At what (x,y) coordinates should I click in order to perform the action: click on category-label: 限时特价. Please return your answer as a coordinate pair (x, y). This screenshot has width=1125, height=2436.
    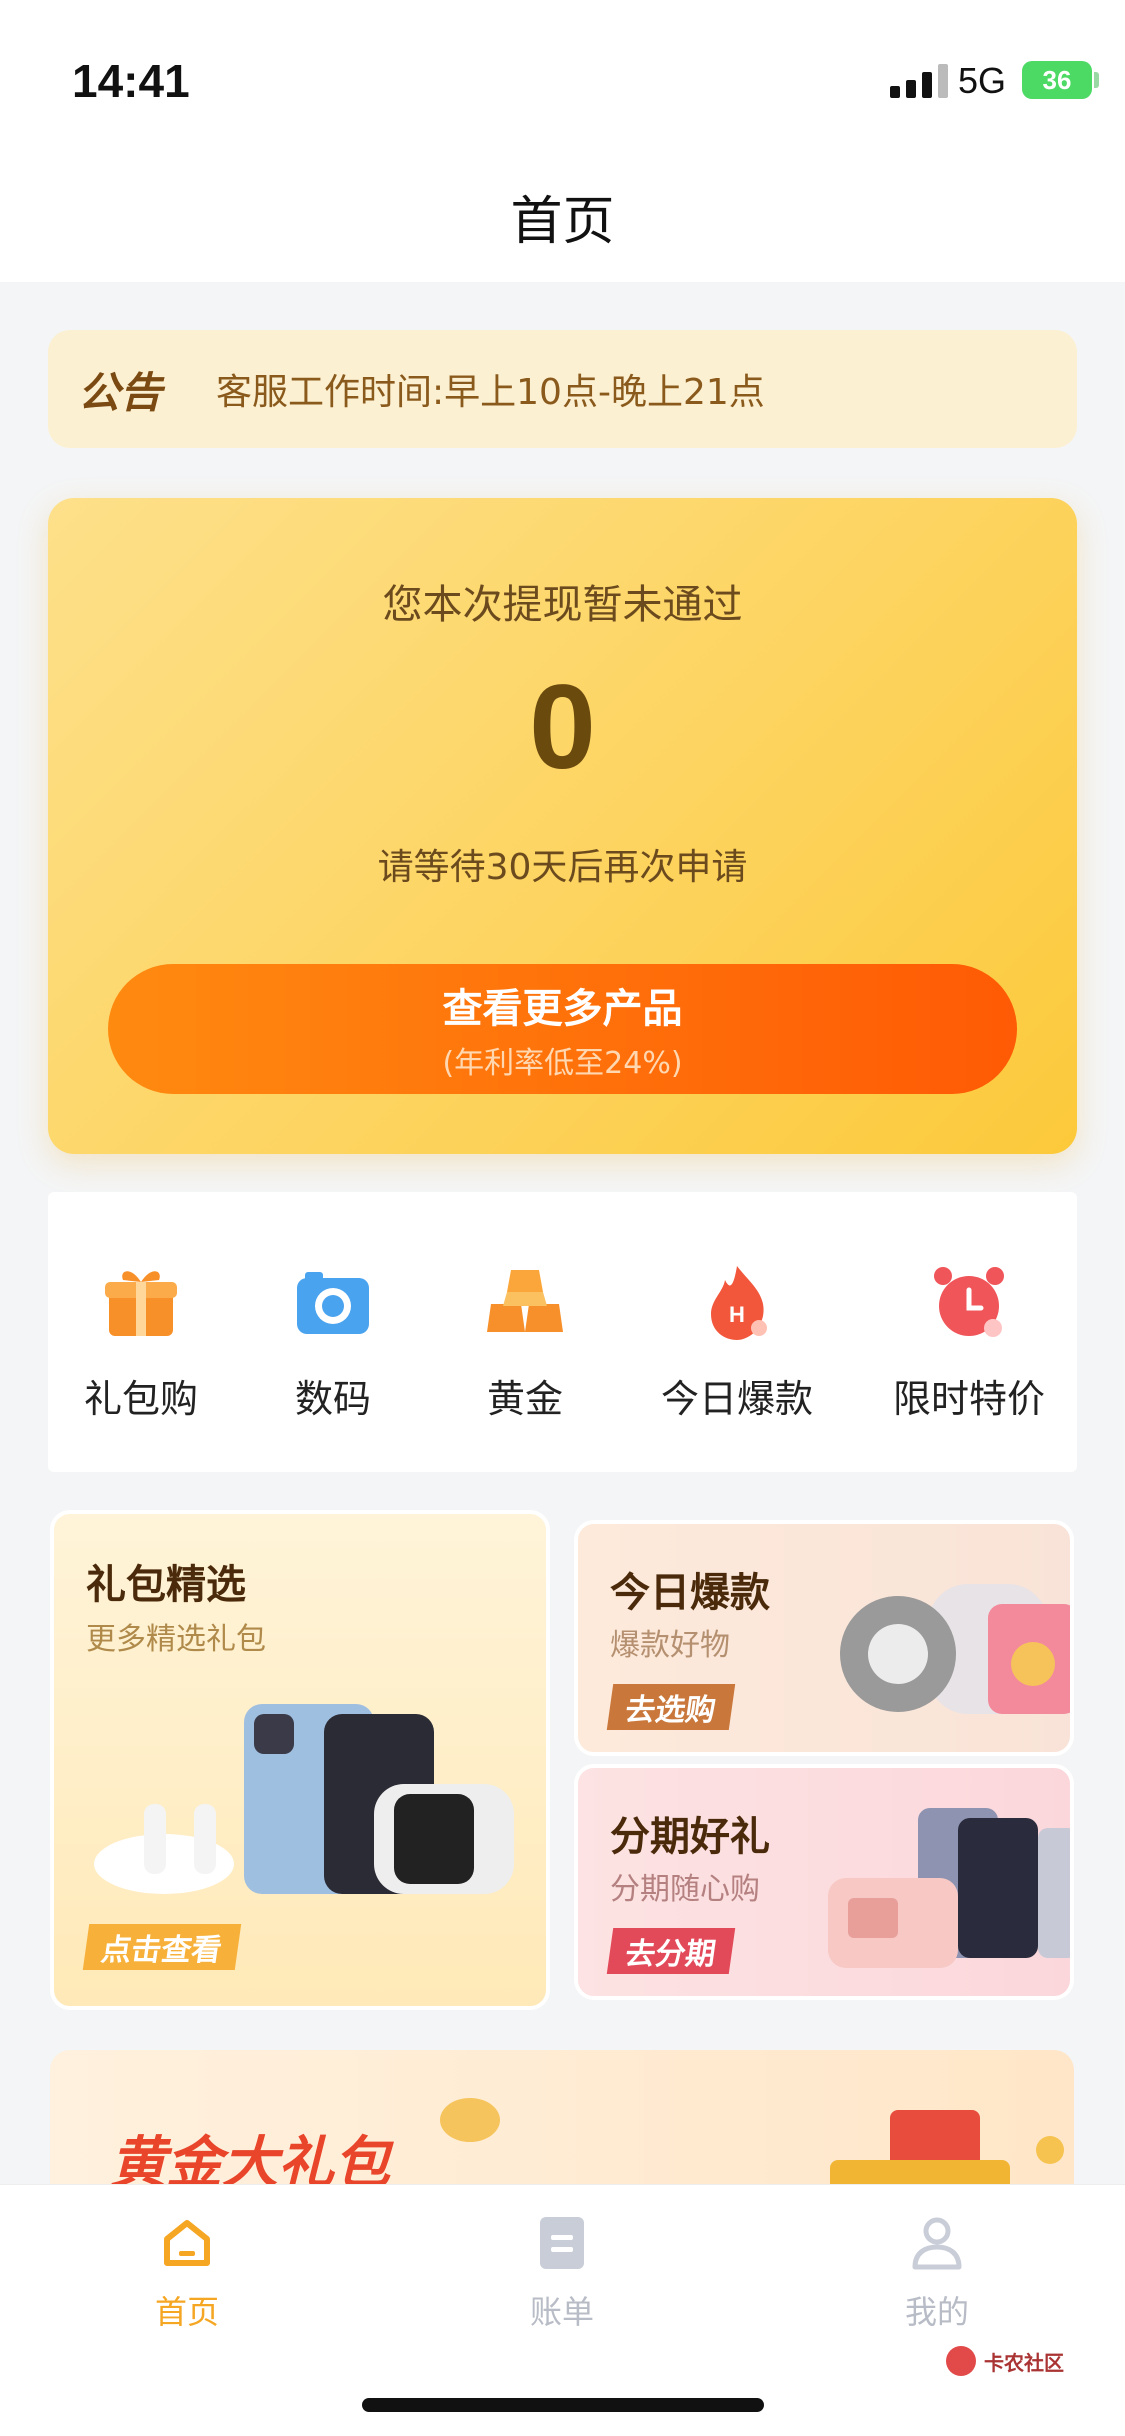
    Looking at the image, I should click on (968, 1399).